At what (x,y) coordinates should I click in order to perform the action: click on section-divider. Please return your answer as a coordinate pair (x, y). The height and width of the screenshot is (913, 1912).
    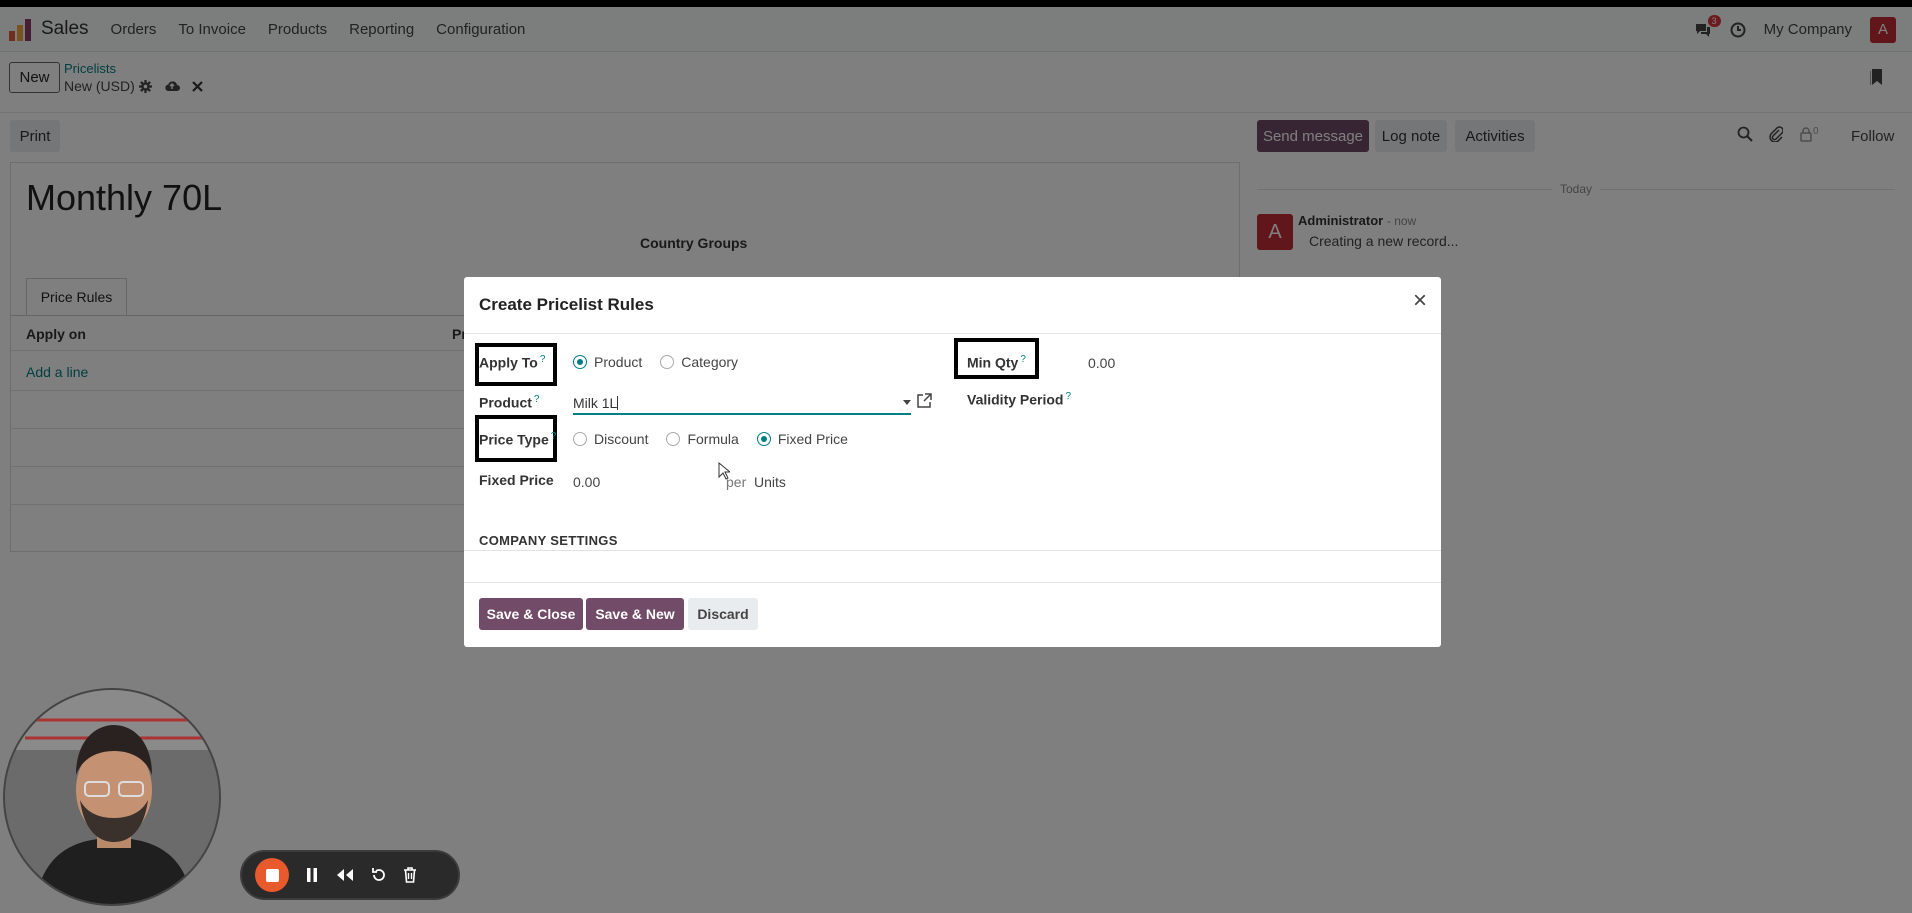
    Looking at the image, I should click on (952, 550).